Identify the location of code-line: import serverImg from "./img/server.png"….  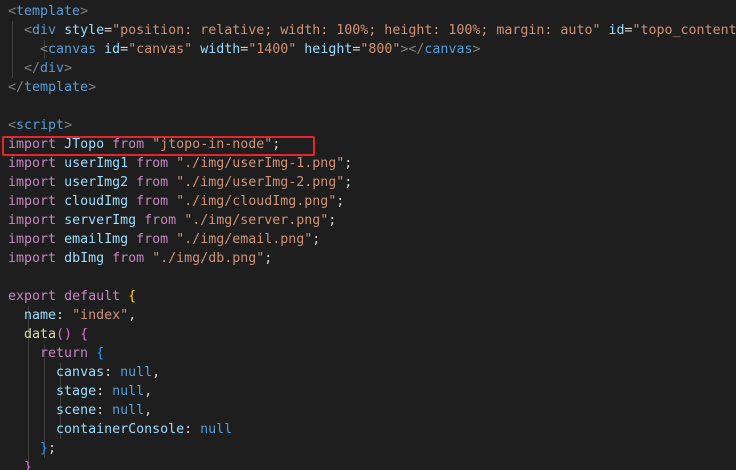
(172, 220).